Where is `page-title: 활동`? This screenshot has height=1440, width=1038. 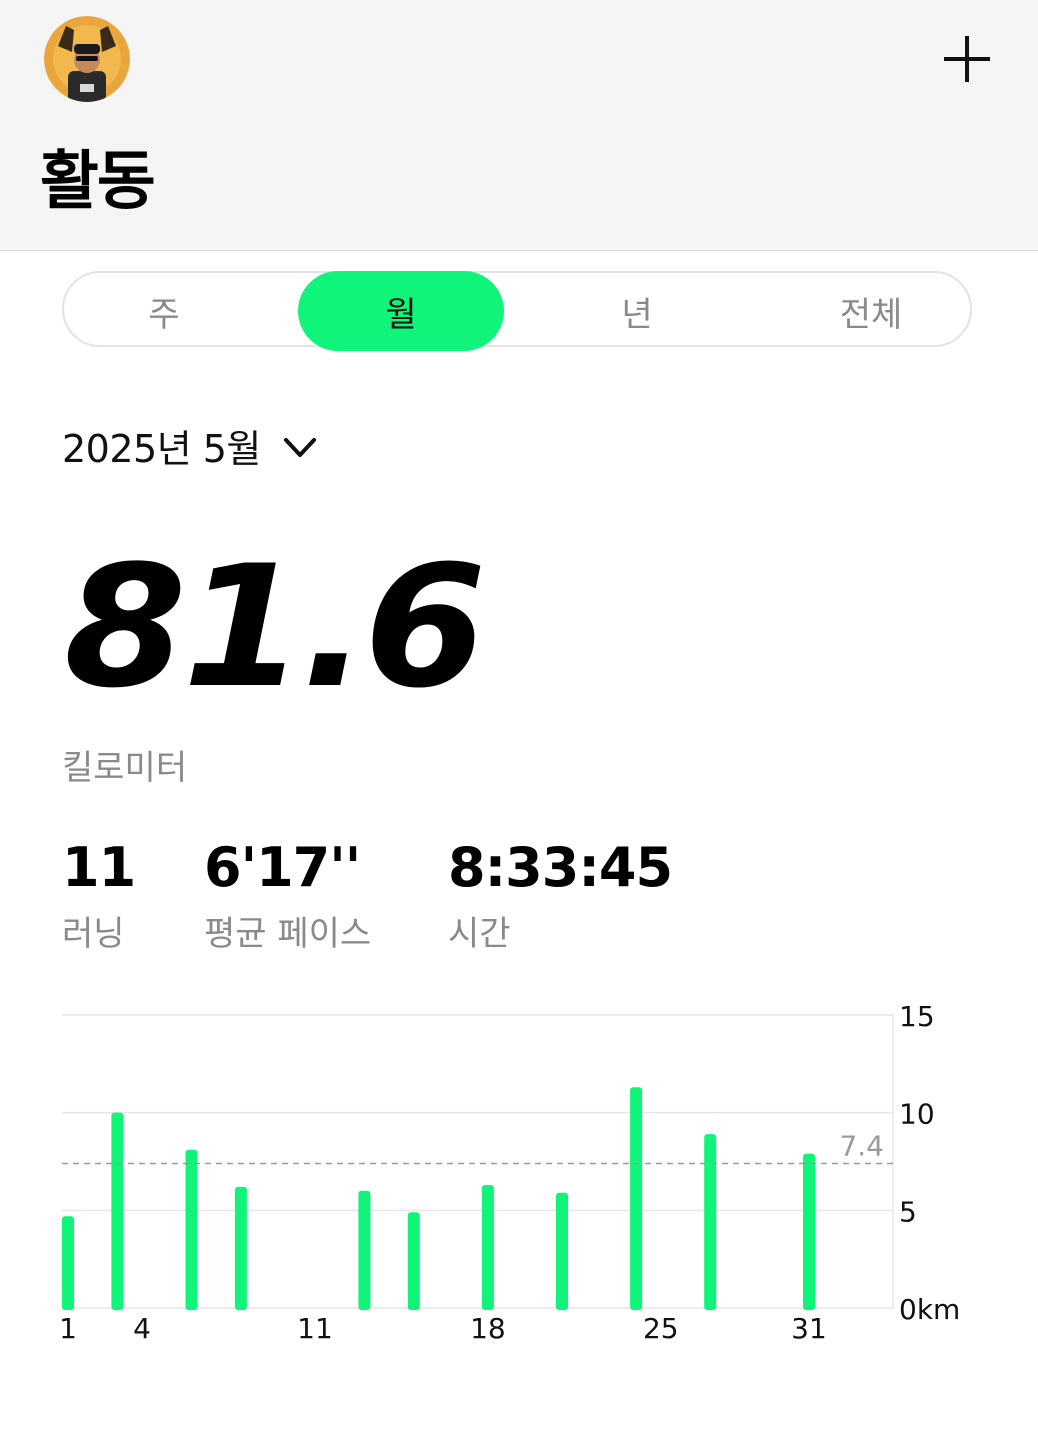
page-title: 활동 is located at coordinates (98, 182).